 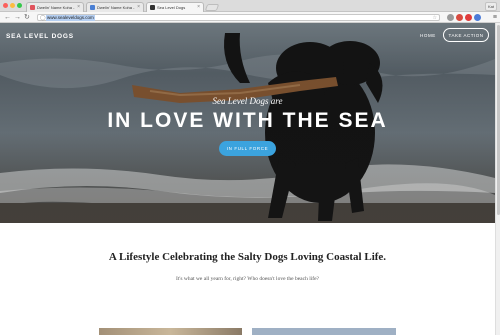 What do you see at coordinates (497, 179) in the screenshot?
I see `page-scrollbar` at bounding box center [497, 179].